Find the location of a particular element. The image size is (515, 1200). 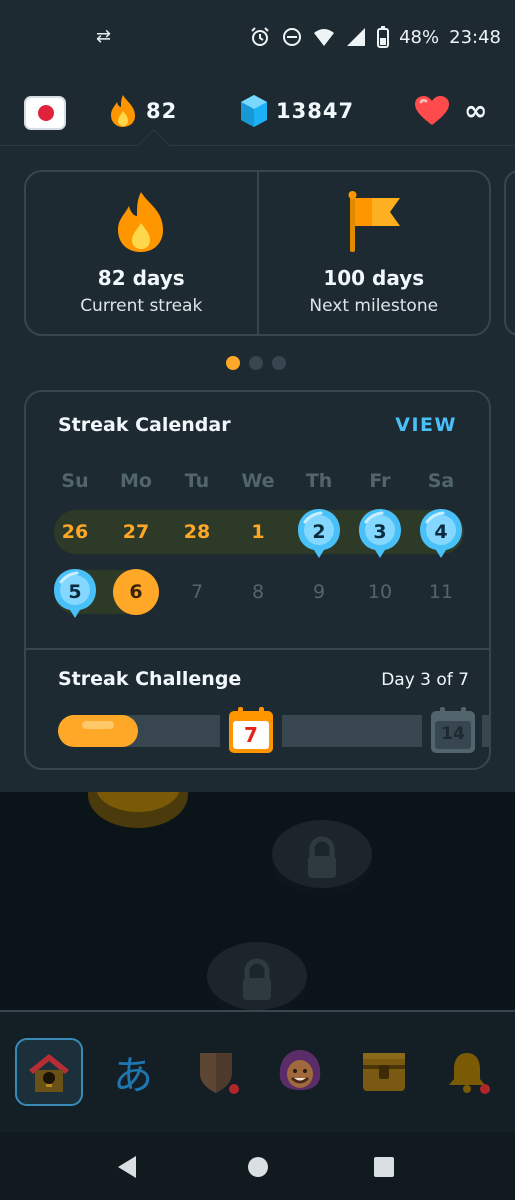

status-icons: 48% 23:48 is located at coordinates (375, 37).